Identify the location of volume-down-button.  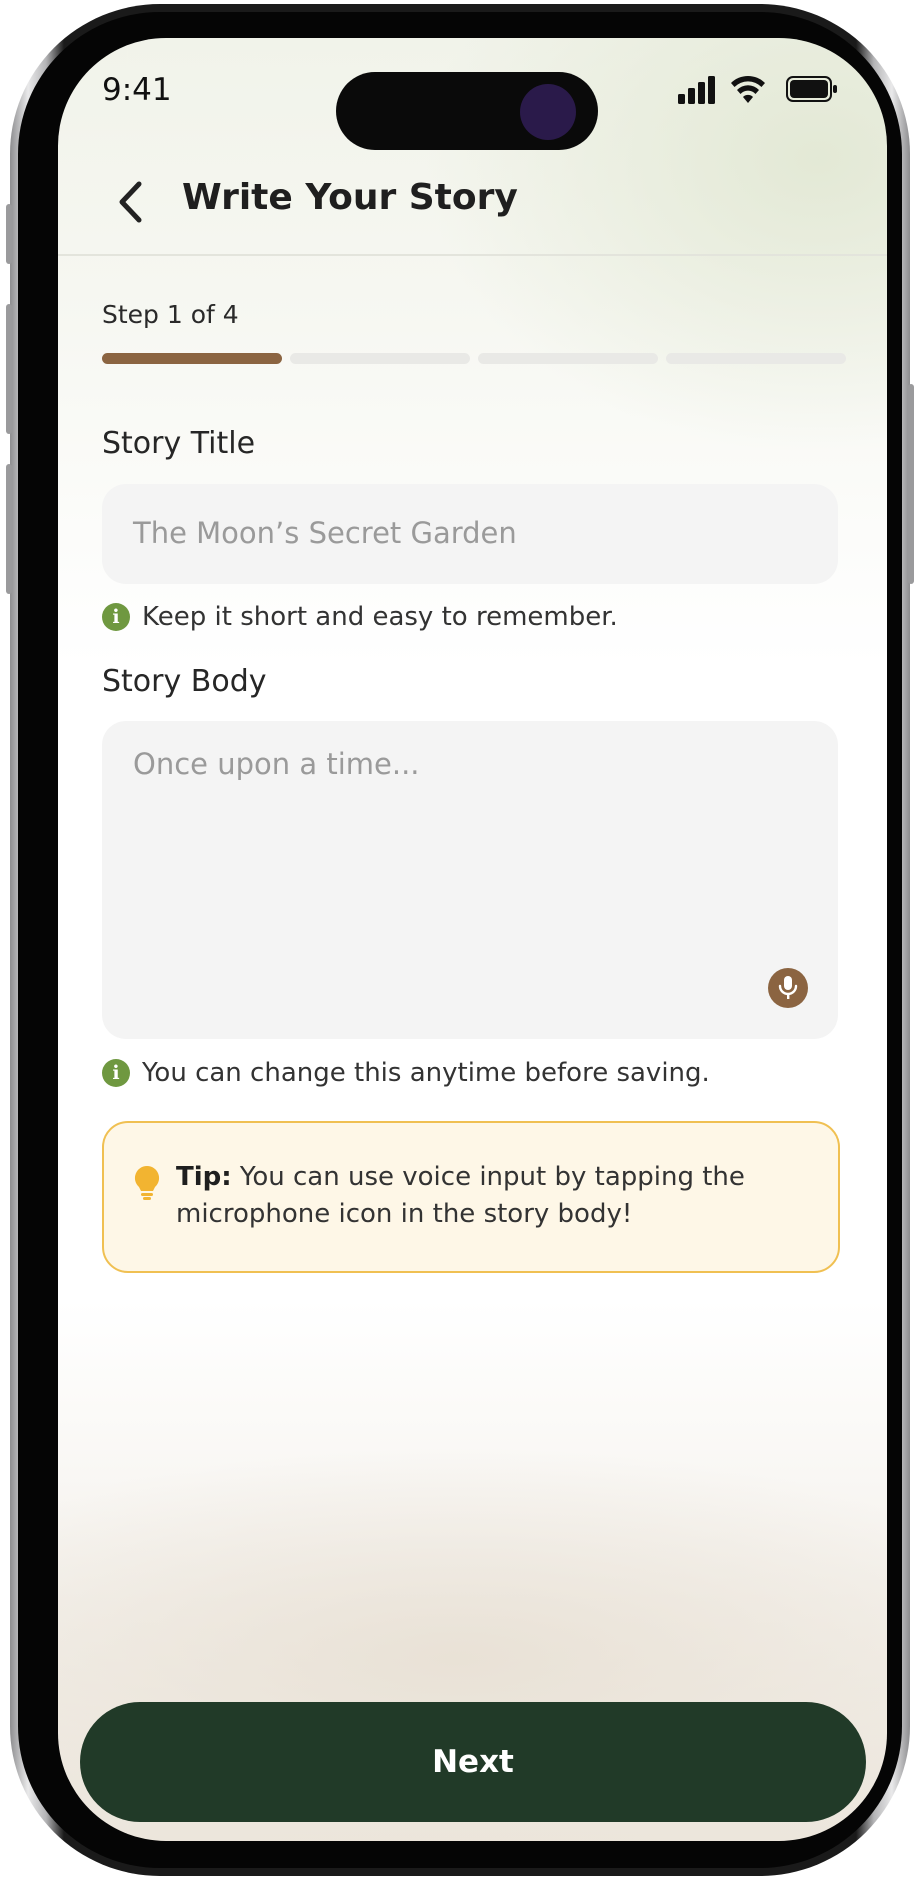
(9, 529).